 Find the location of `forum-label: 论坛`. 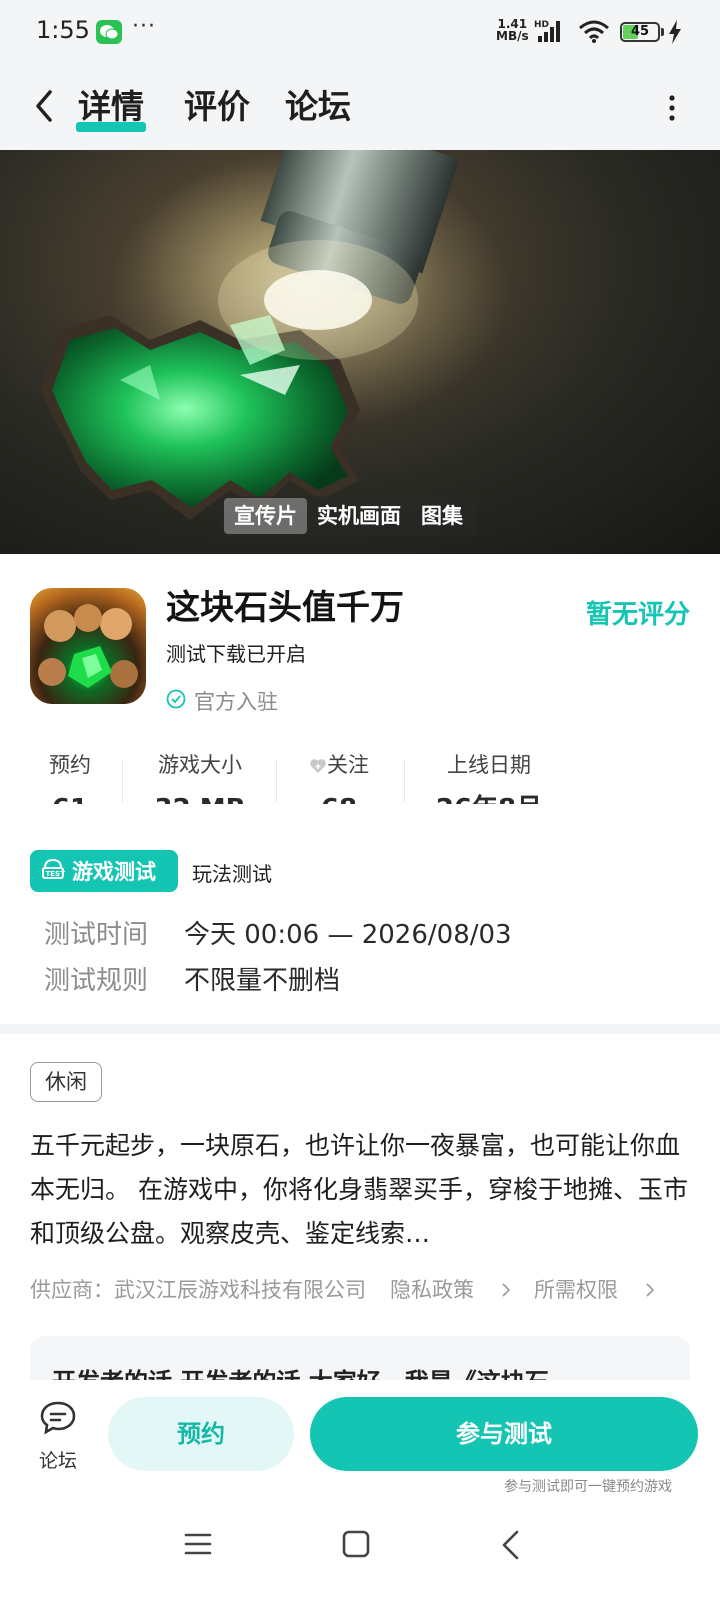

forum-label: 论坛 is located at coordinates (57, 1461).